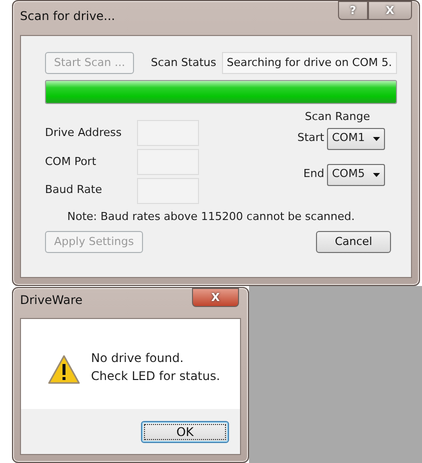 This screenshot has height=463, width=422. I want to click on combo-box: COM1, so click(356, 139).